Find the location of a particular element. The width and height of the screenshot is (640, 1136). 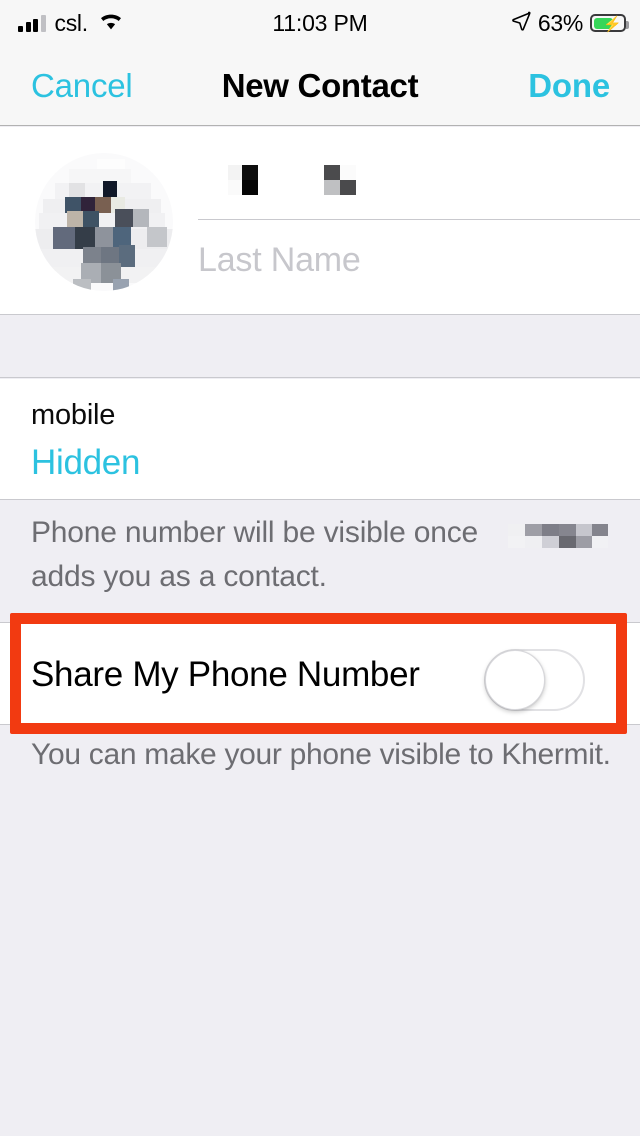

status-bar: csl. 11:03 PM 63% ⚡ is located at coordinates (320, 23).